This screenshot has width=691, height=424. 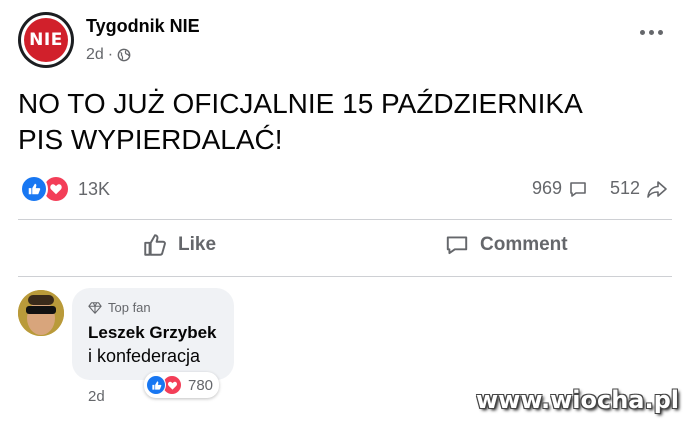 What do you see at coordinates (577, 400) in the screenshot?
I see `site-watermark: www.wiocha.pl` at bounding box center [577, 400].